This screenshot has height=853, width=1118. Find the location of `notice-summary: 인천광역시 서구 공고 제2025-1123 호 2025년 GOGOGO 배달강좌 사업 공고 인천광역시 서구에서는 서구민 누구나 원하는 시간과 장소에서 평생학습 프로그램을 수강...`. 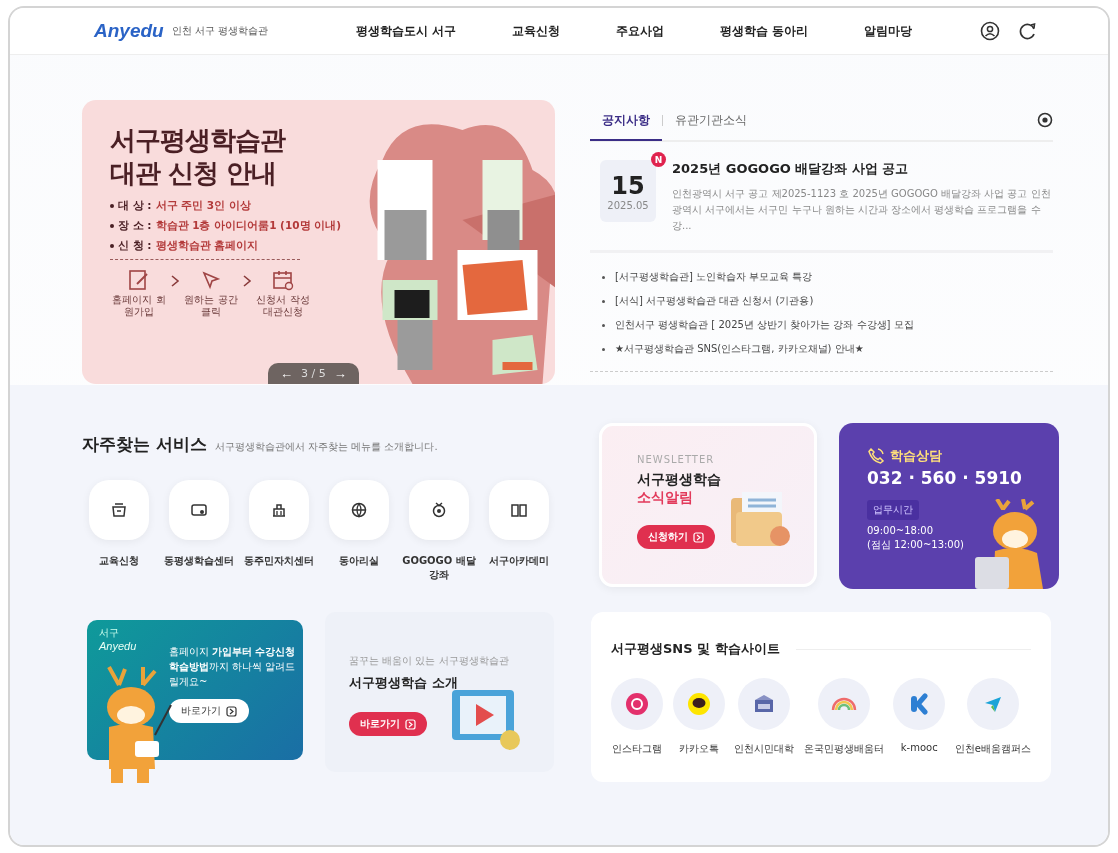

notice-summary: 인천광역시 서구 공고 제2025-1123 호 2025년 GOGOGO 배달강좌 사업 공고 인천광역시 서구에서는 서구민 누구나 원하는 시간과 장소에서 평생학습 프로그램을 수강... is located at coordinates (862, 210).